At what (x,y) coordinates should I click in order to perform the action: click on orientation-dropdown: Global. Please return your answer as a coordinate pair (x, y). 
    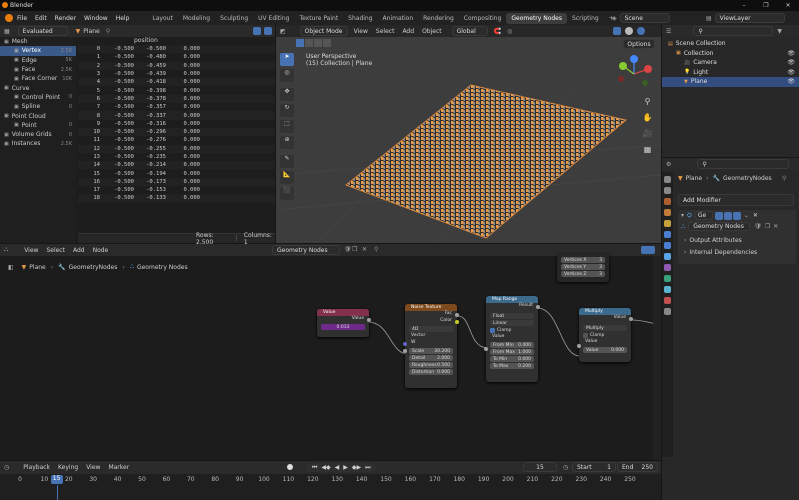
    Looking at the image, I should click on (469, 31).